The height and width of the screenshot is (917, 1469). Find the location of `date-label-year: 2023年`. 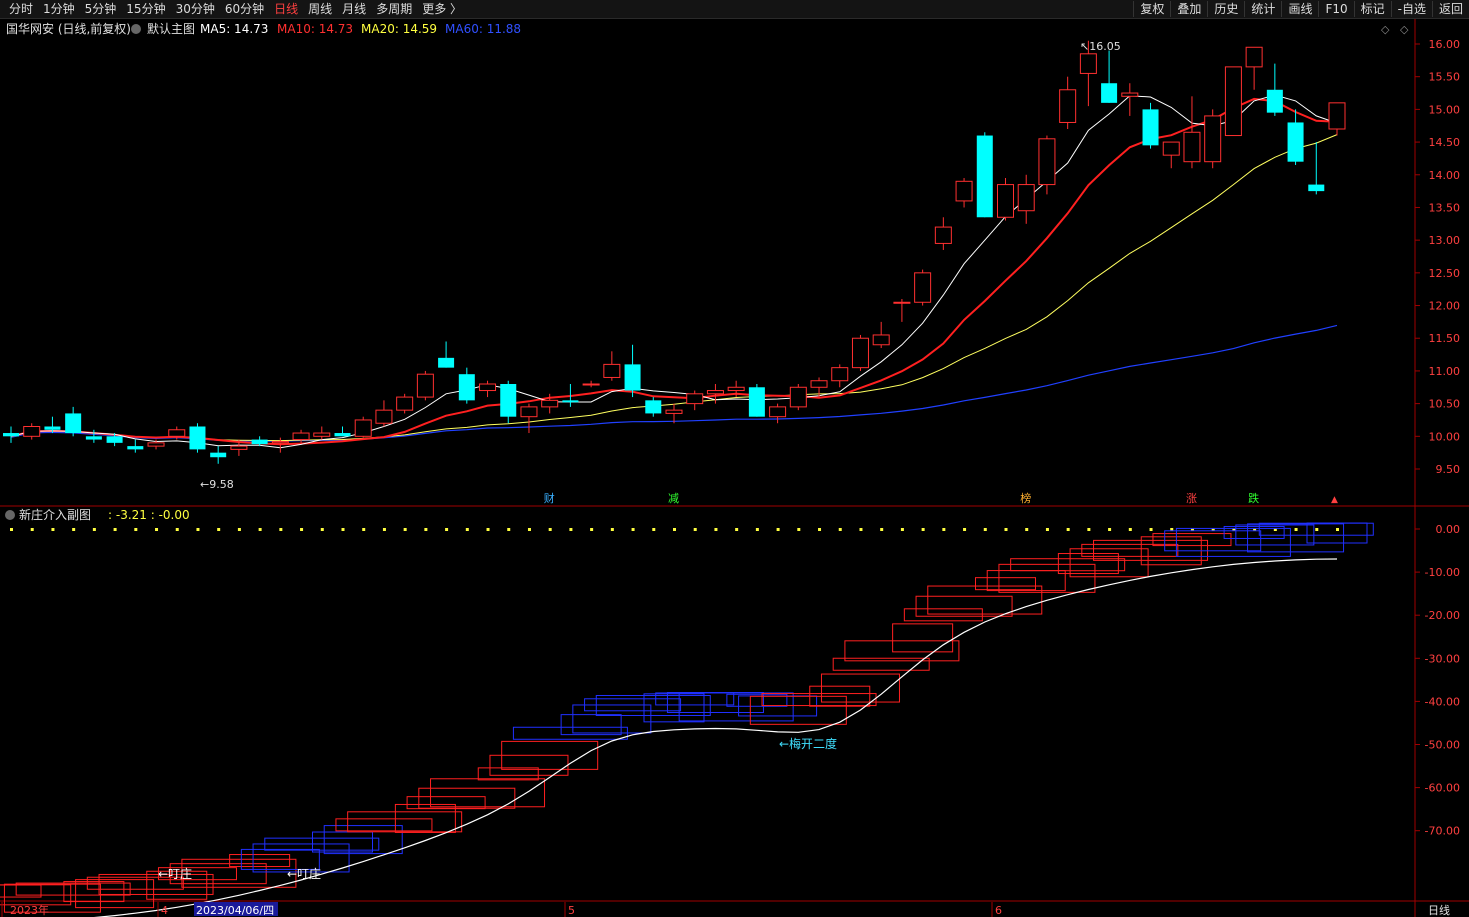

date-label-year: 2023年 is located at coordinates (29, 910).